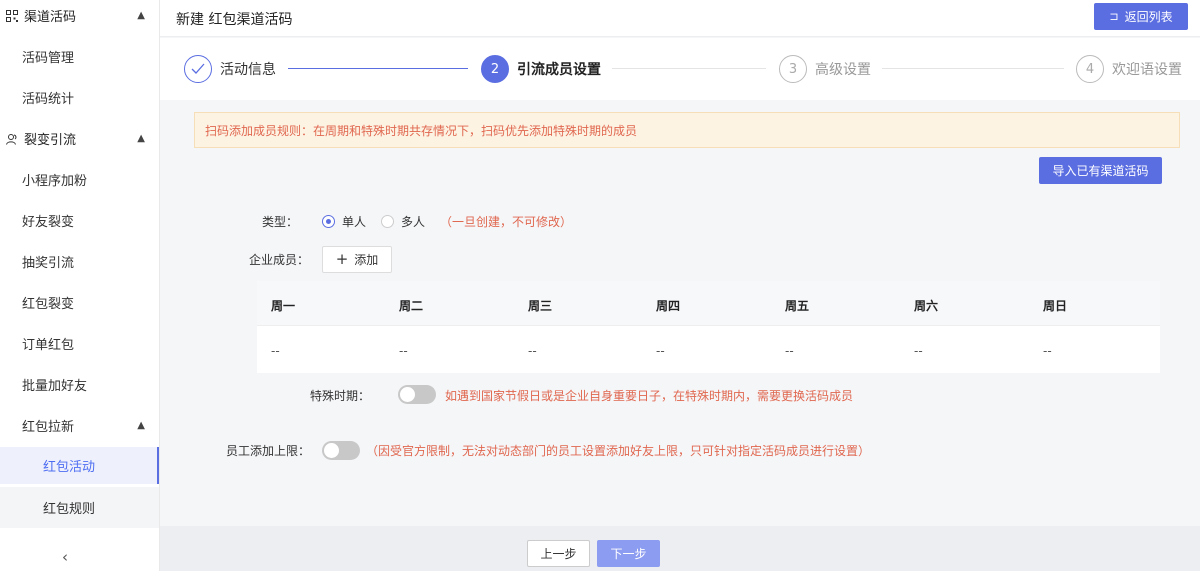  What do you see at coordinates (79, 261) in the screenshot?
I see `sidebar-item-lottery: 抽奖引流` at bounding box center [79, 261].